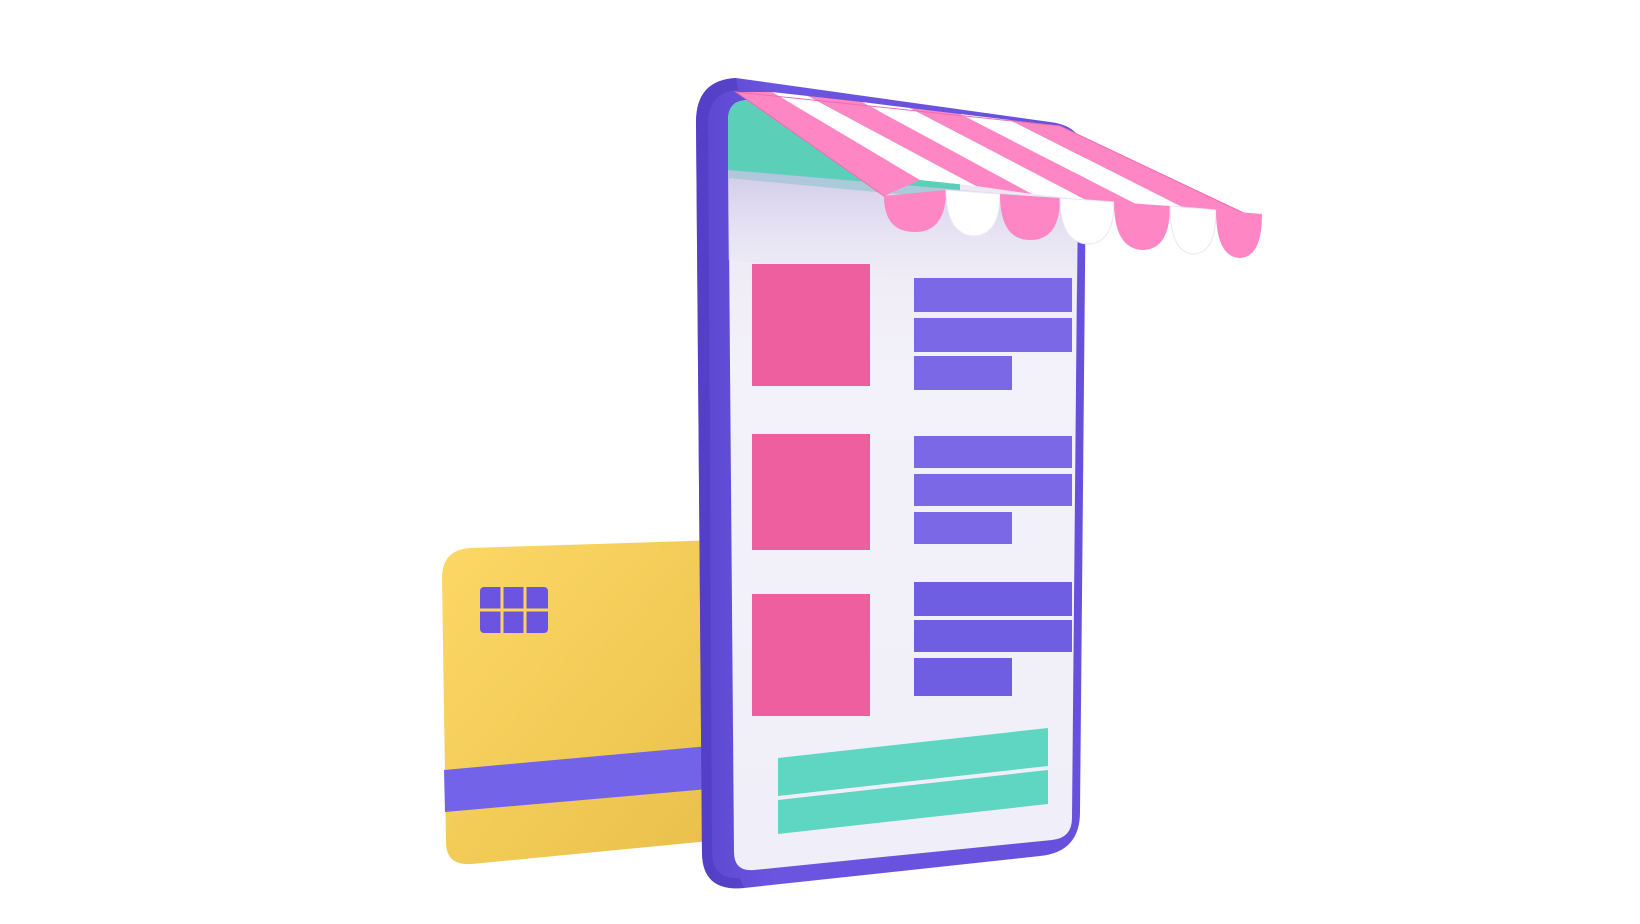  Describe the element at coordinates (514, 610) in the screenshot. I see `card-chip-icon` at that location.